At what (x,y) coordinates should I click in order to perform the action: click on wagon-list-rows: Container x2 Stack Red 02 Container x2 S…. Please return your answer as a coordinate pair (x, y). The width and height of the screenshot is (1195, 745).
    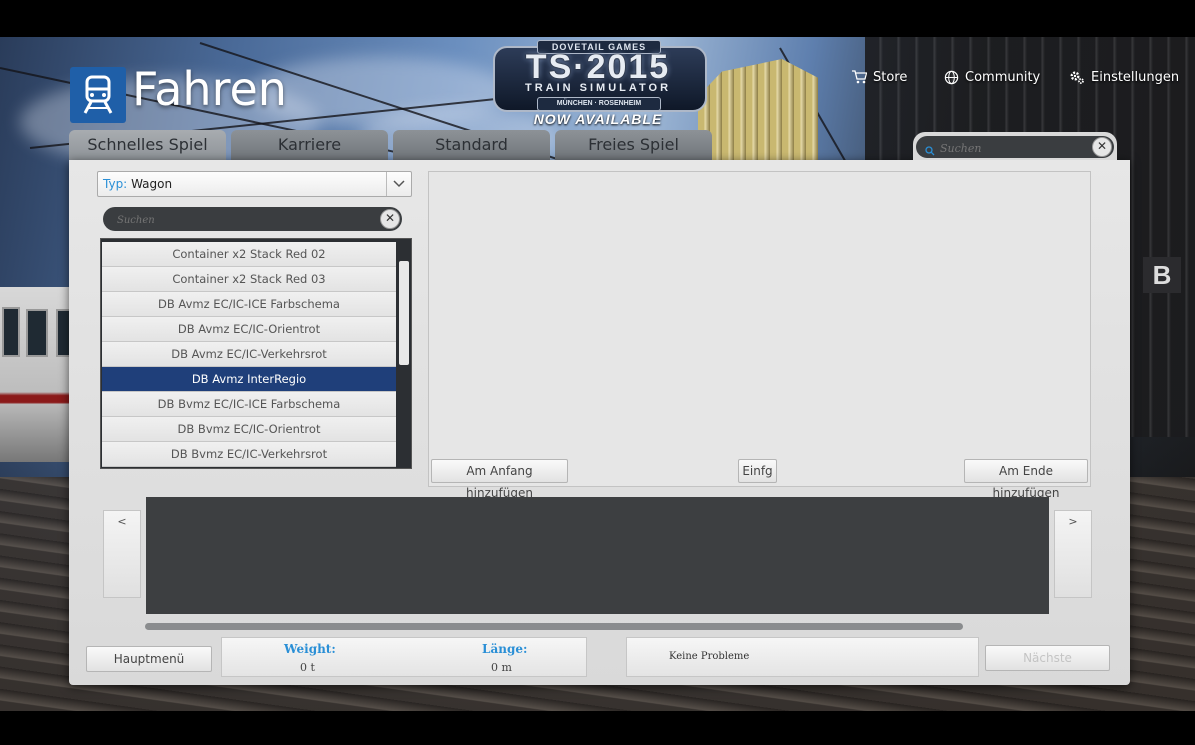
    Looking at the image, I should click on (249, 354).